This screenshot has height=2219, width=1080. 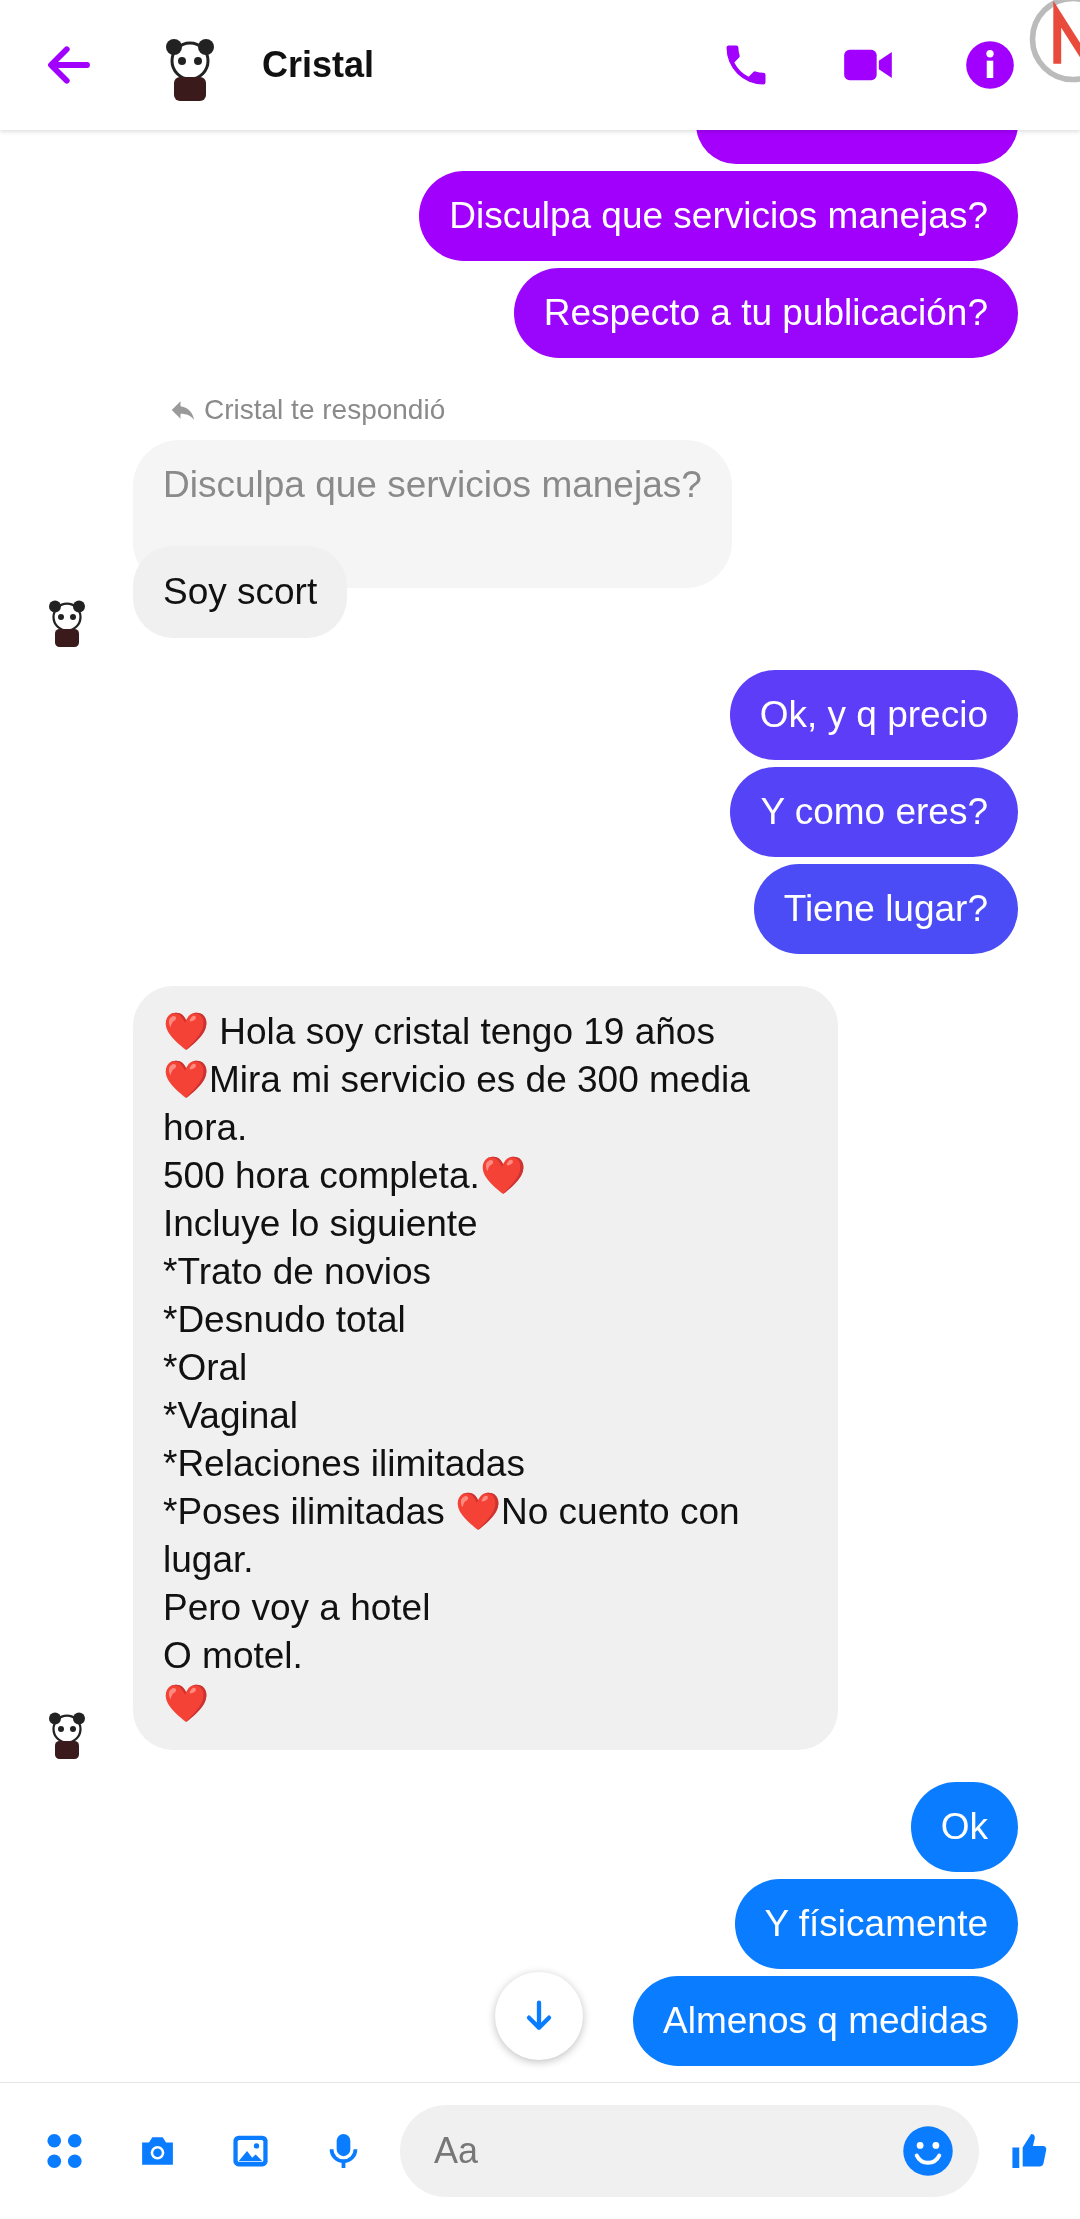 What do you see at coordinates (928, 2151) in the screenshot?
I see `emoji-icon` at bounding box center [928, 2151].